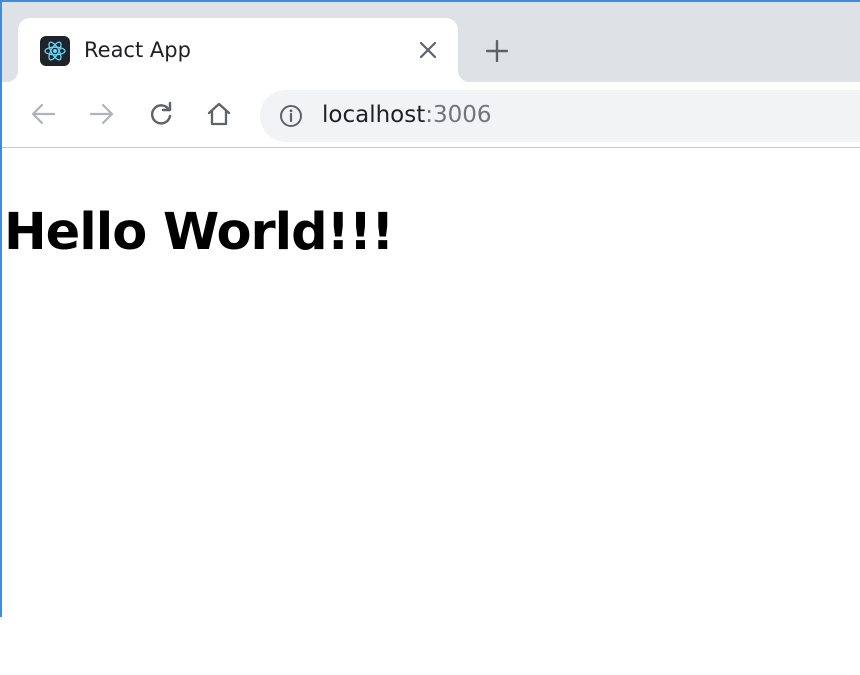 The height and width of the screenshot is (675, 860). I want to click on browser-tab-active: React App, so click(238, 50).